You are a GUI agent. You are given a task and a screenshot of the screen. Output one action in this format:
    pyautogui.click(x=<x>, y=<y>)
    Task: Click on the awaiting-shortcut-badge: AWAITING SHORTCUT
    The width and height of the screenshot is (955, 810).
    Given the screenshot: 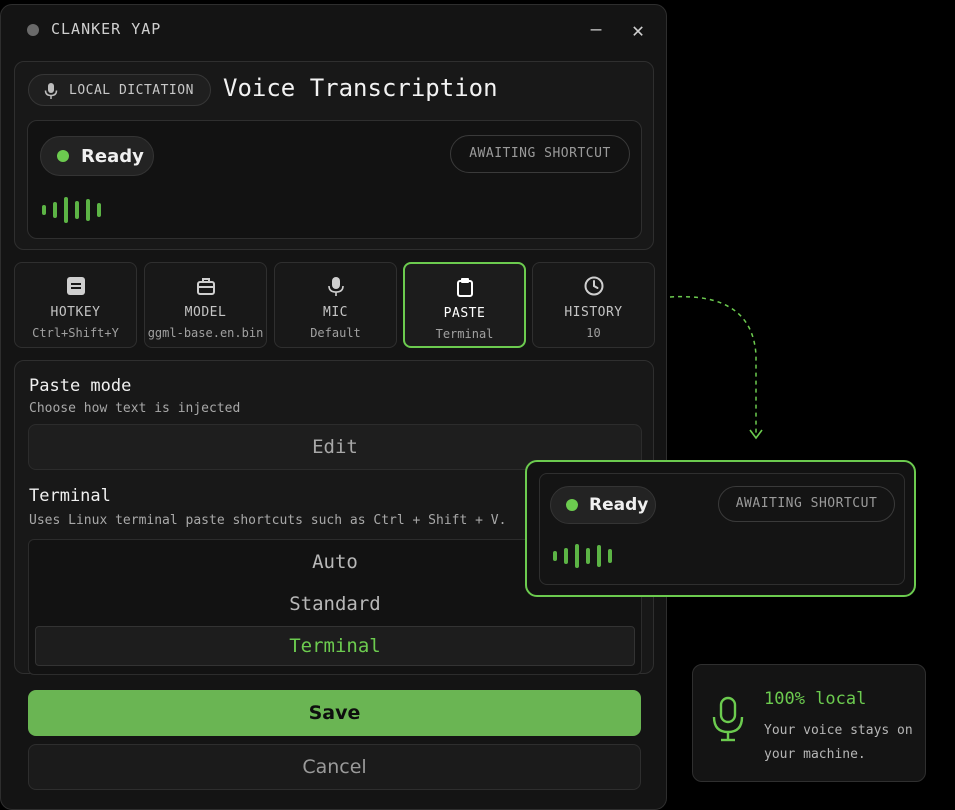 What is the action you would take?
    pyautogui.click(x=540, y=154)
    